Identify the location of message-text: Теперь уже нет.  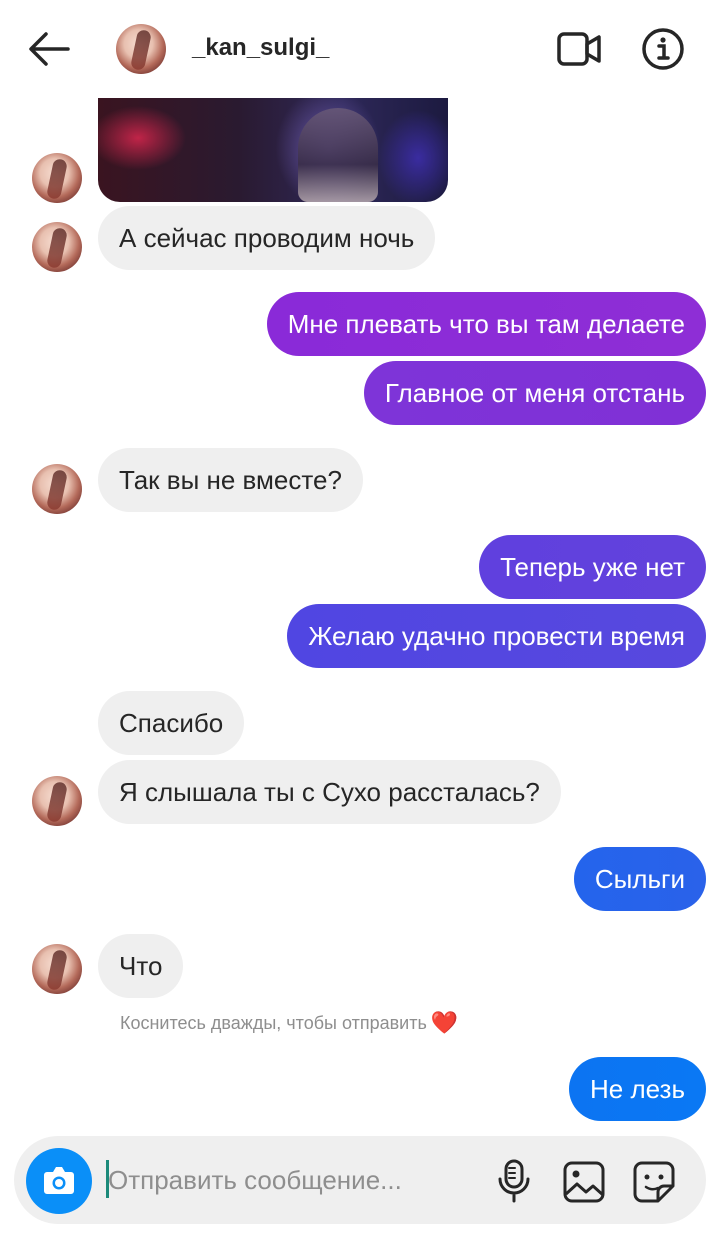
(592, 567).